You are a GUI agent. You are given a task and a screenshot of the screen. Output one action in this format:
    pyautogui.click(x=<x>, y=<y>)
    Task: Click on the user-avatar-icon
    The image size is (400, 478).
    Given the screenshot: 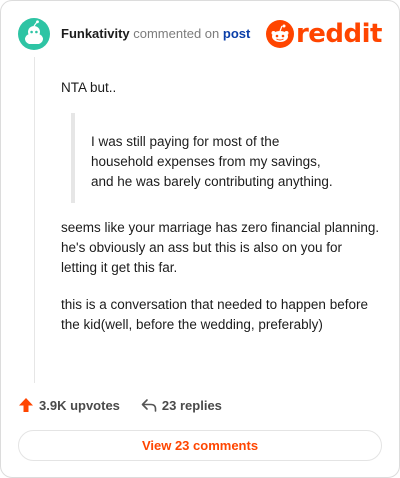 What is the action you would take?
    pyautogui.click(x=34, y=34)
    